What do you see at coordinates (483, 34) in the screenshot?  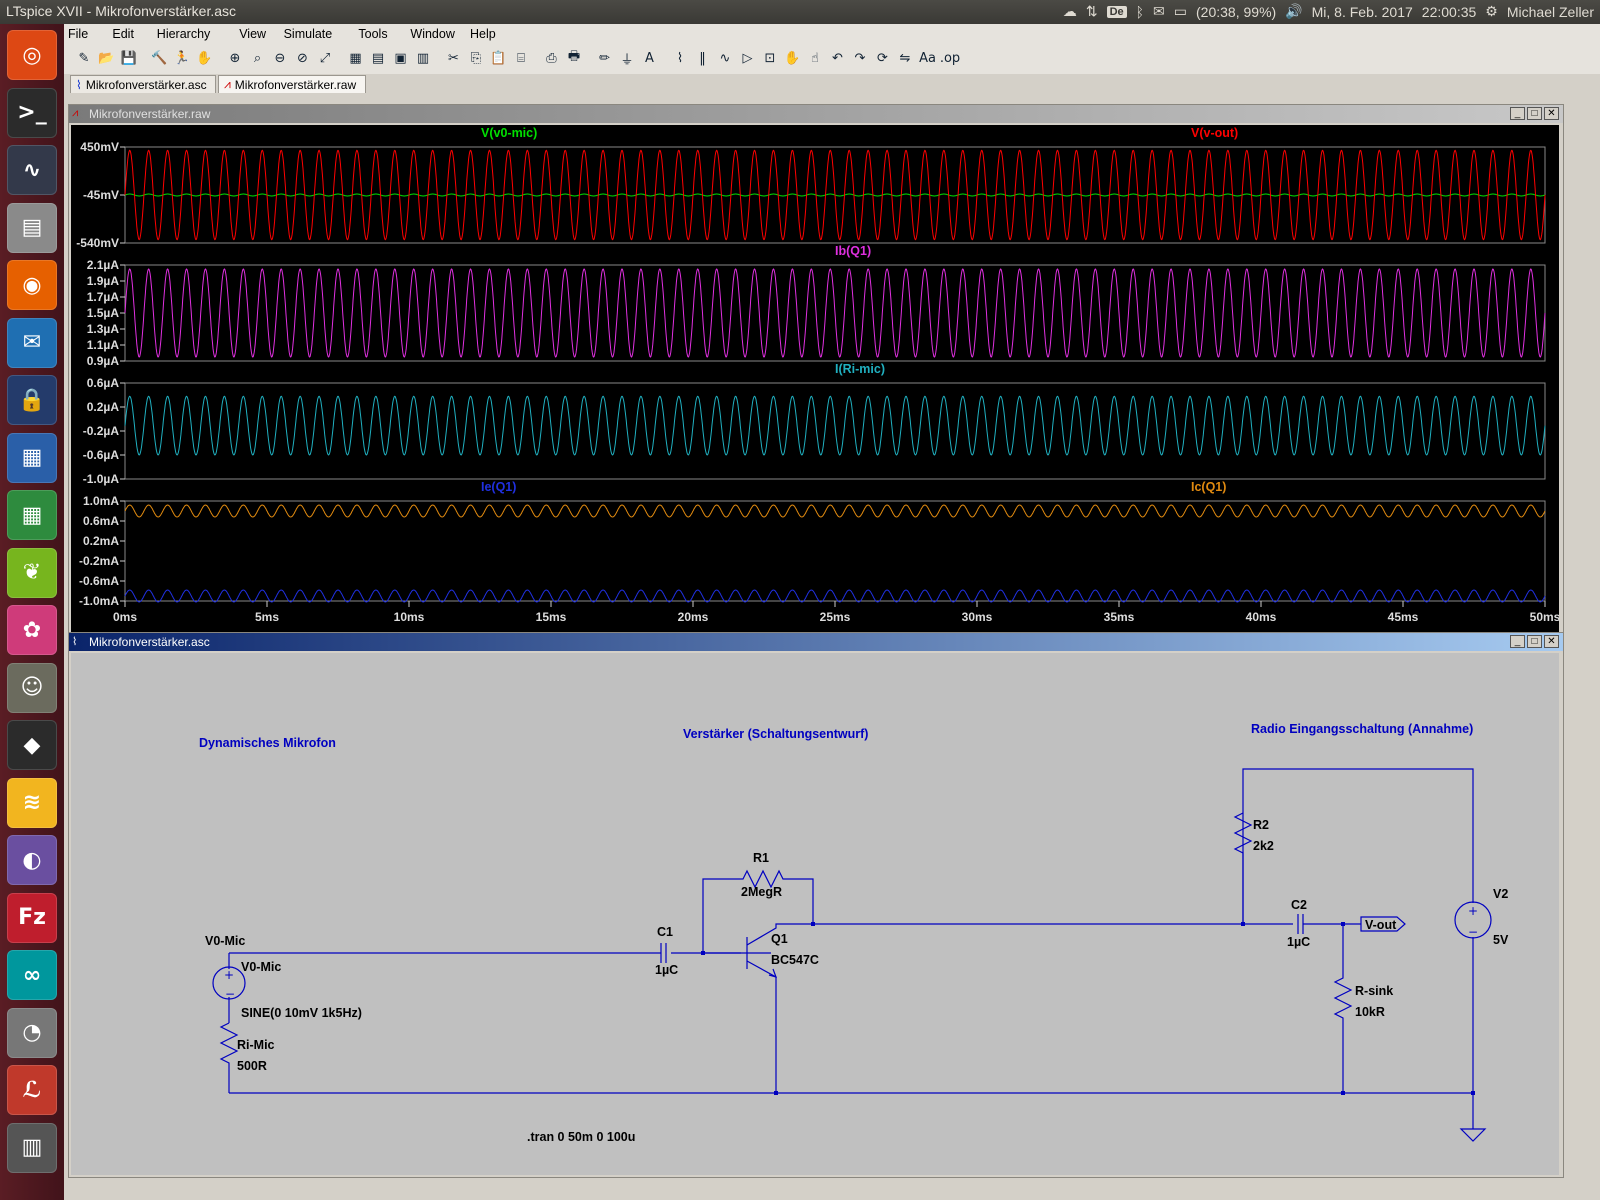 I see `menu-help: Help` at bounding box center [483, 34].